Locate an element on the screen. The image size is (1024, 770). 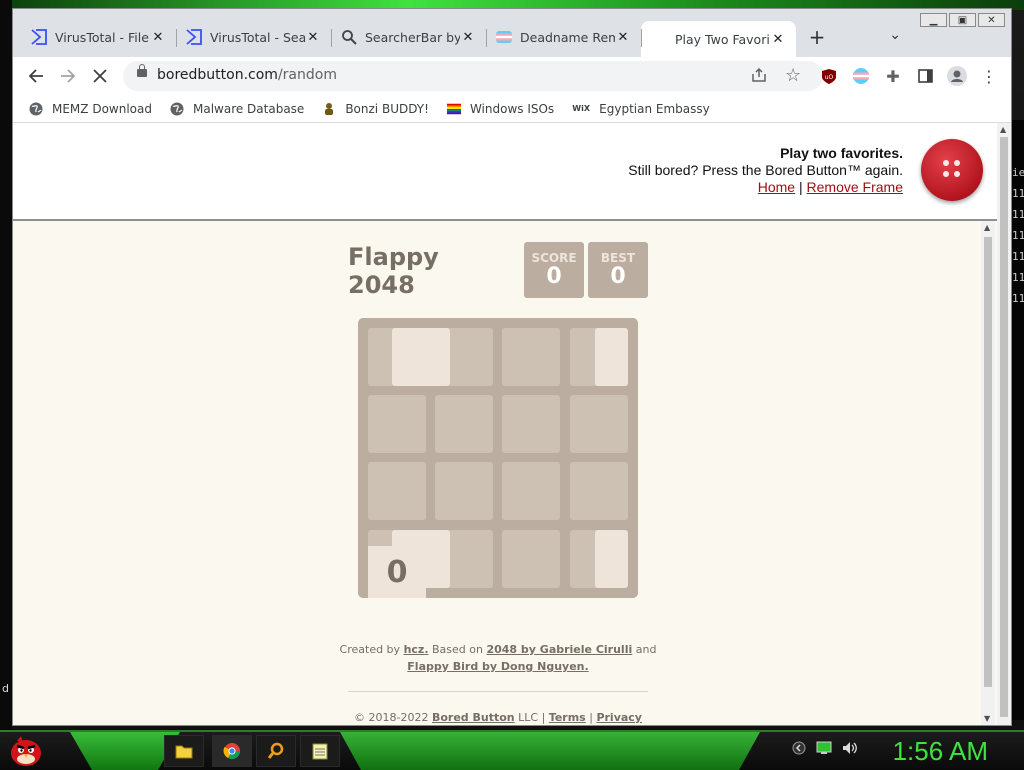
taskbar-chrome-button is located at coordinates (232, 751).